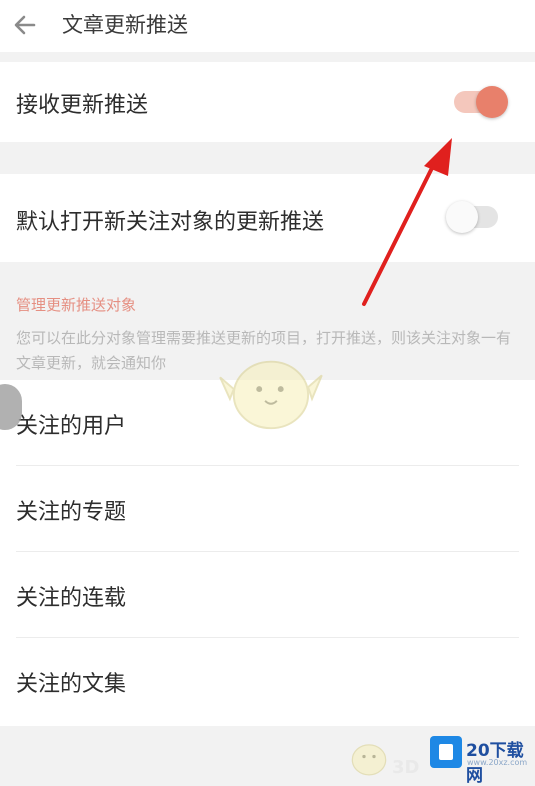 The image size is (535, 786). What do you see at coordinates (267, 681) in the screenshot?
I see `list-item-collections: 关注的文集` at bounding box center [267, 681].